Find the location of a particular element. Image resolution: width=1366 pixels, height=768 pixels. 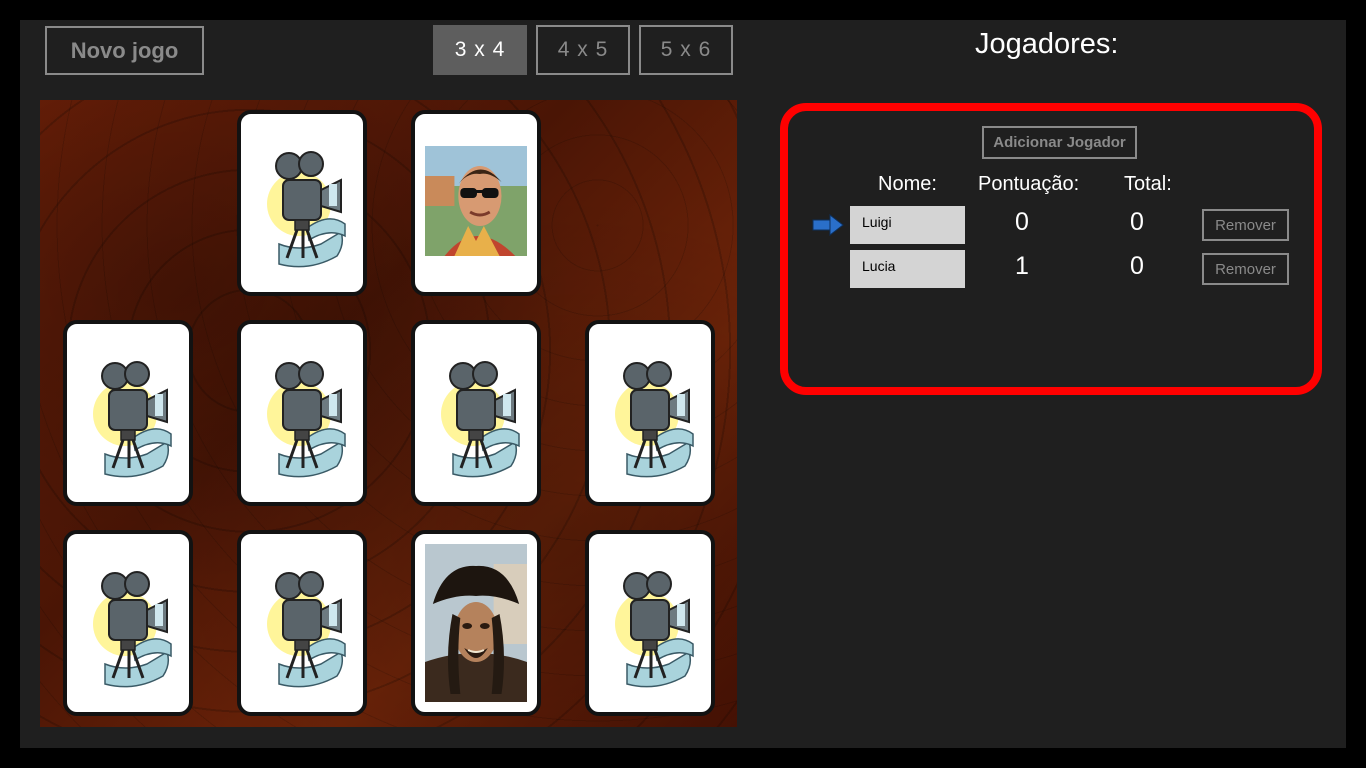

new-game-button: Novo jogo is located at coordinates (124, 50).